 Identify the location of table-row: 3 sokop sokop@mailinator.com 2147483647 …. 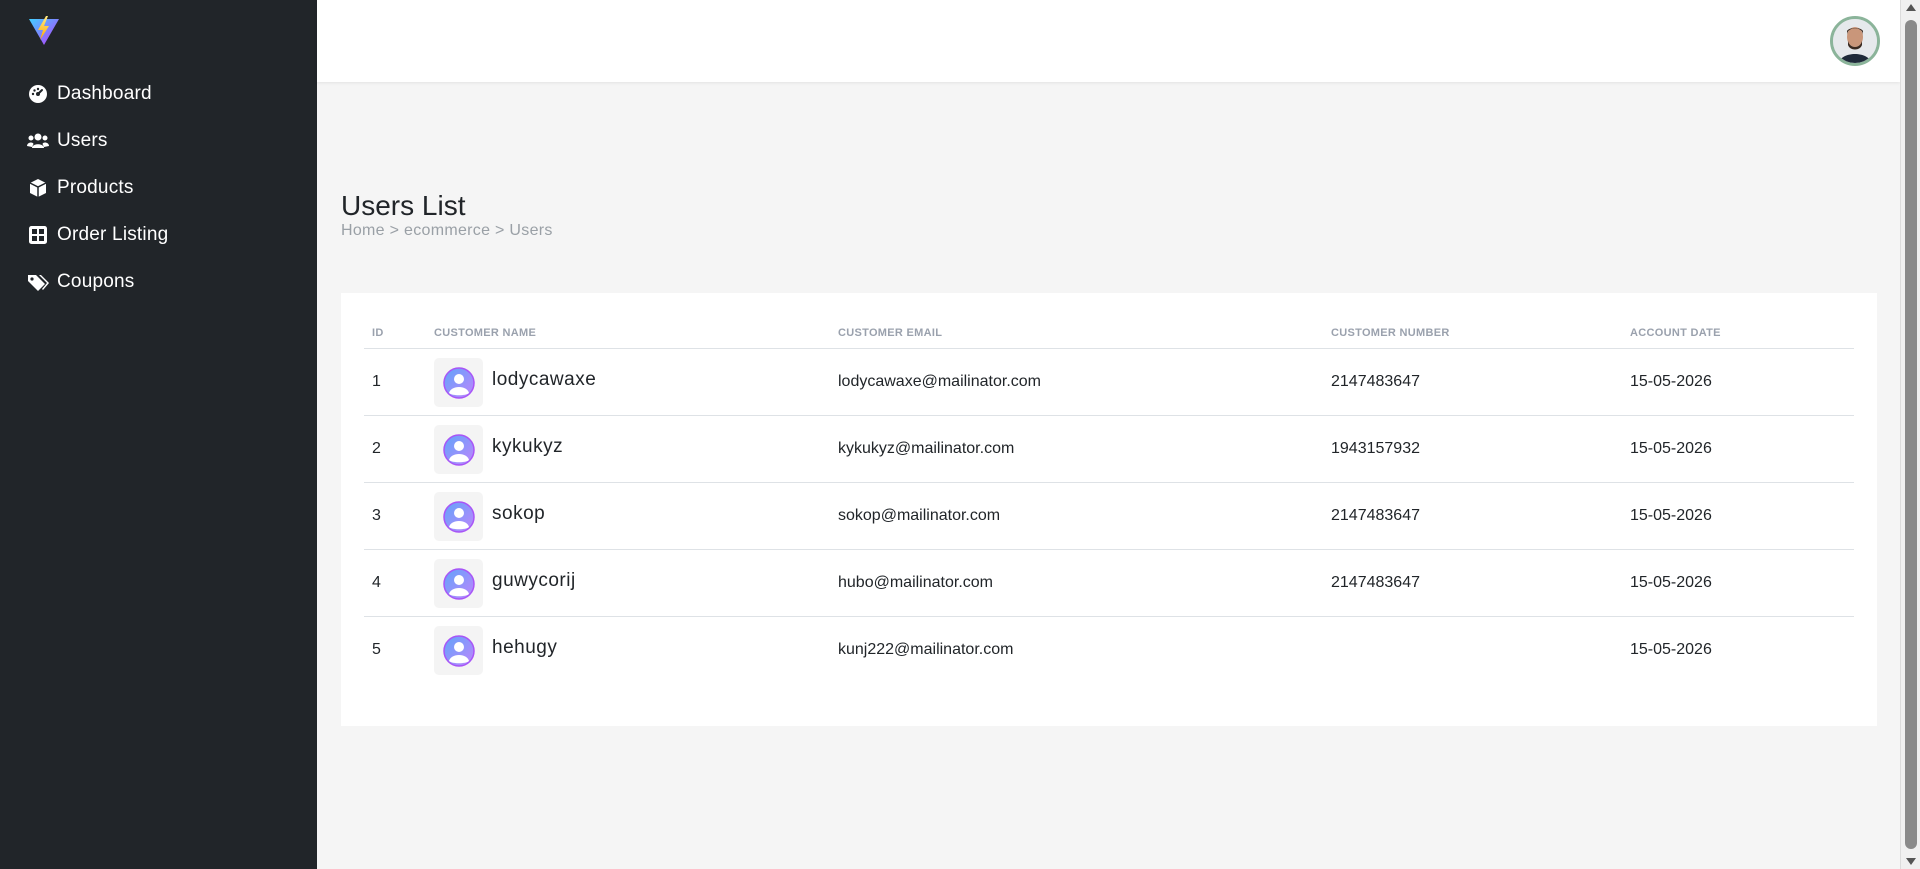
(1109, 516).